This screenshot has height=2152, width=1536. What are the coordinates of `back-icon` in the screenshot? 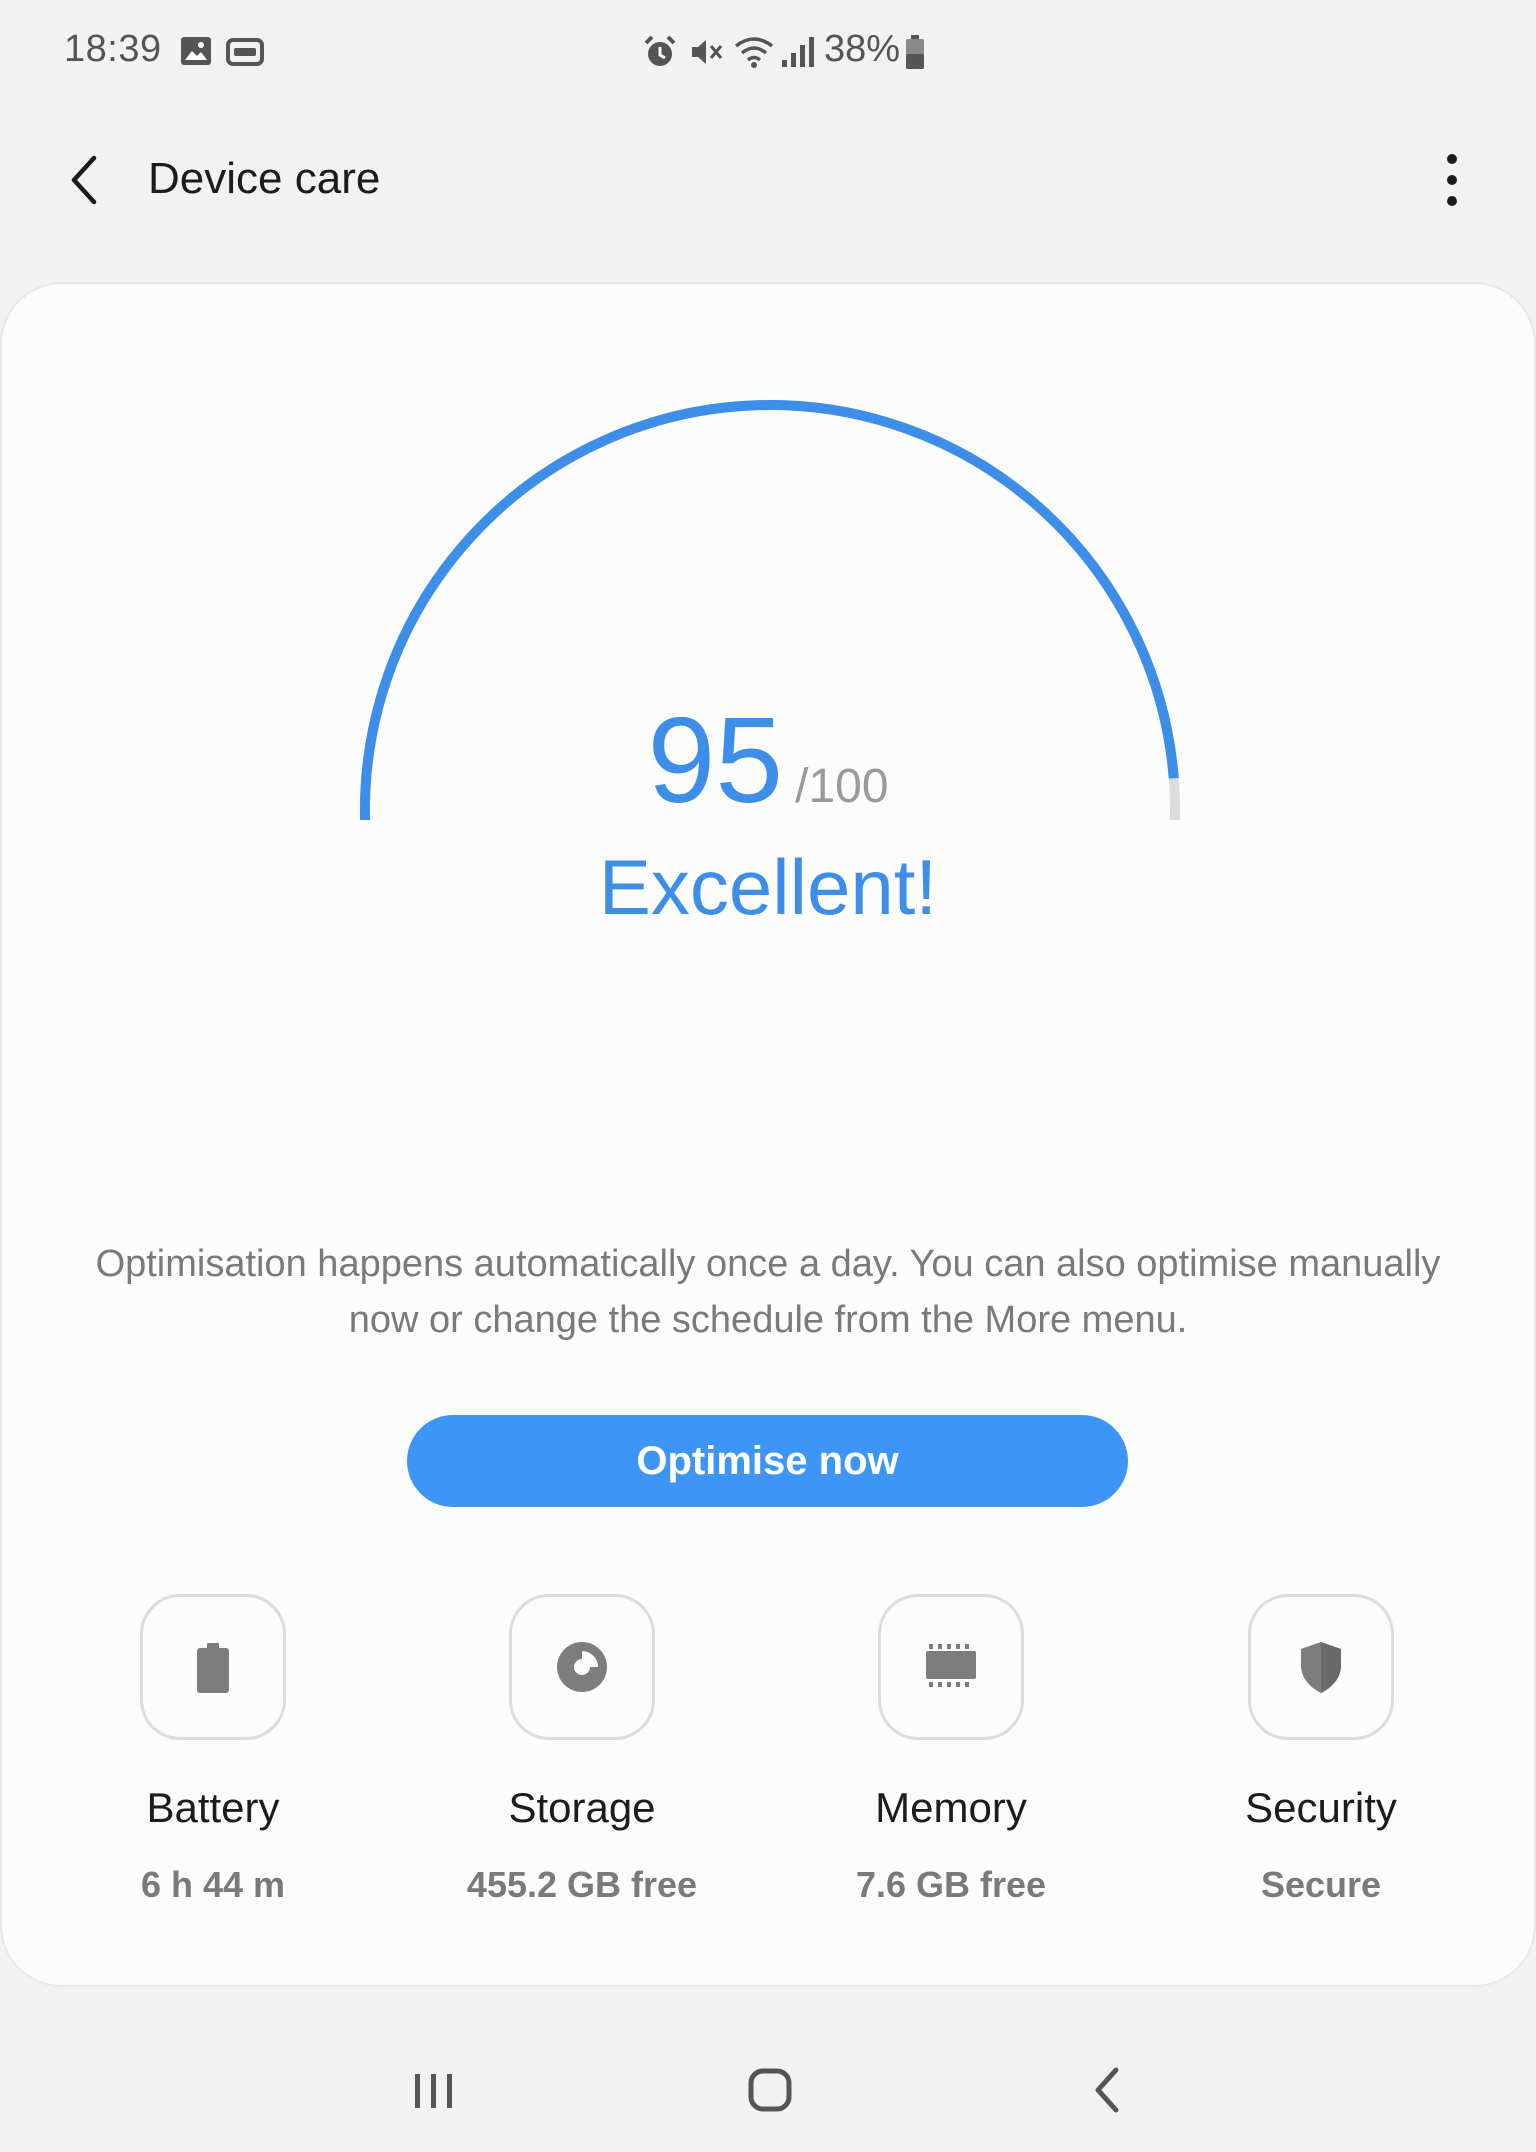 It's located at (1108, 2090).